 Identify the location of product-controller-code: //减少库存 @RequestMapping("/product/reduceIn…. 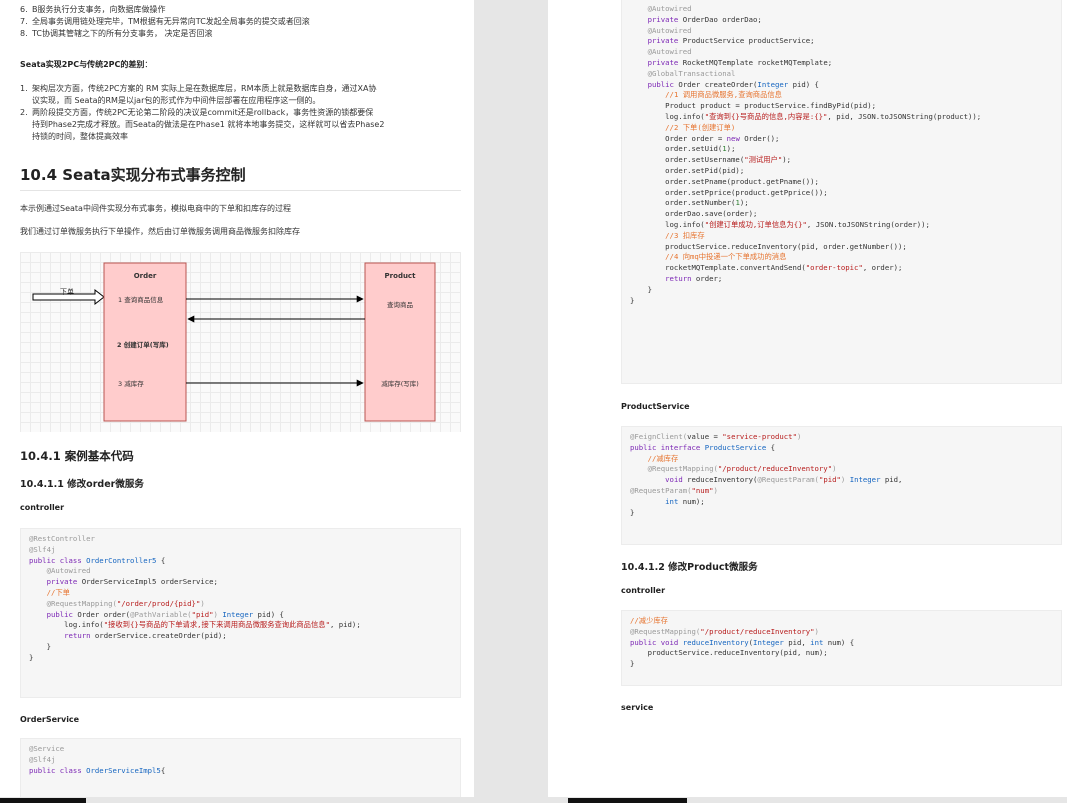
(841, 648).